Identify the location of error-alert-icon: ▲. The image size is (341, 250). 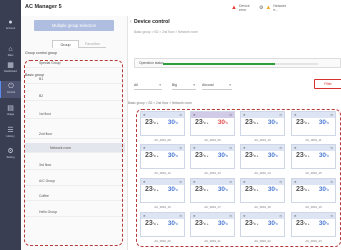
(234, 8).